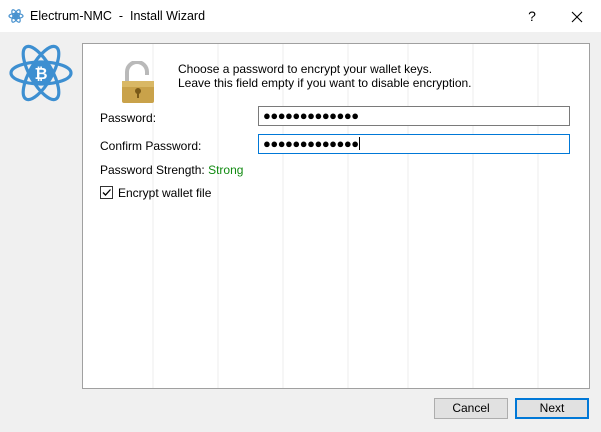  I want to click on confirm-password-value: ●●●●●●●●●●●●●, so click(311, 143).